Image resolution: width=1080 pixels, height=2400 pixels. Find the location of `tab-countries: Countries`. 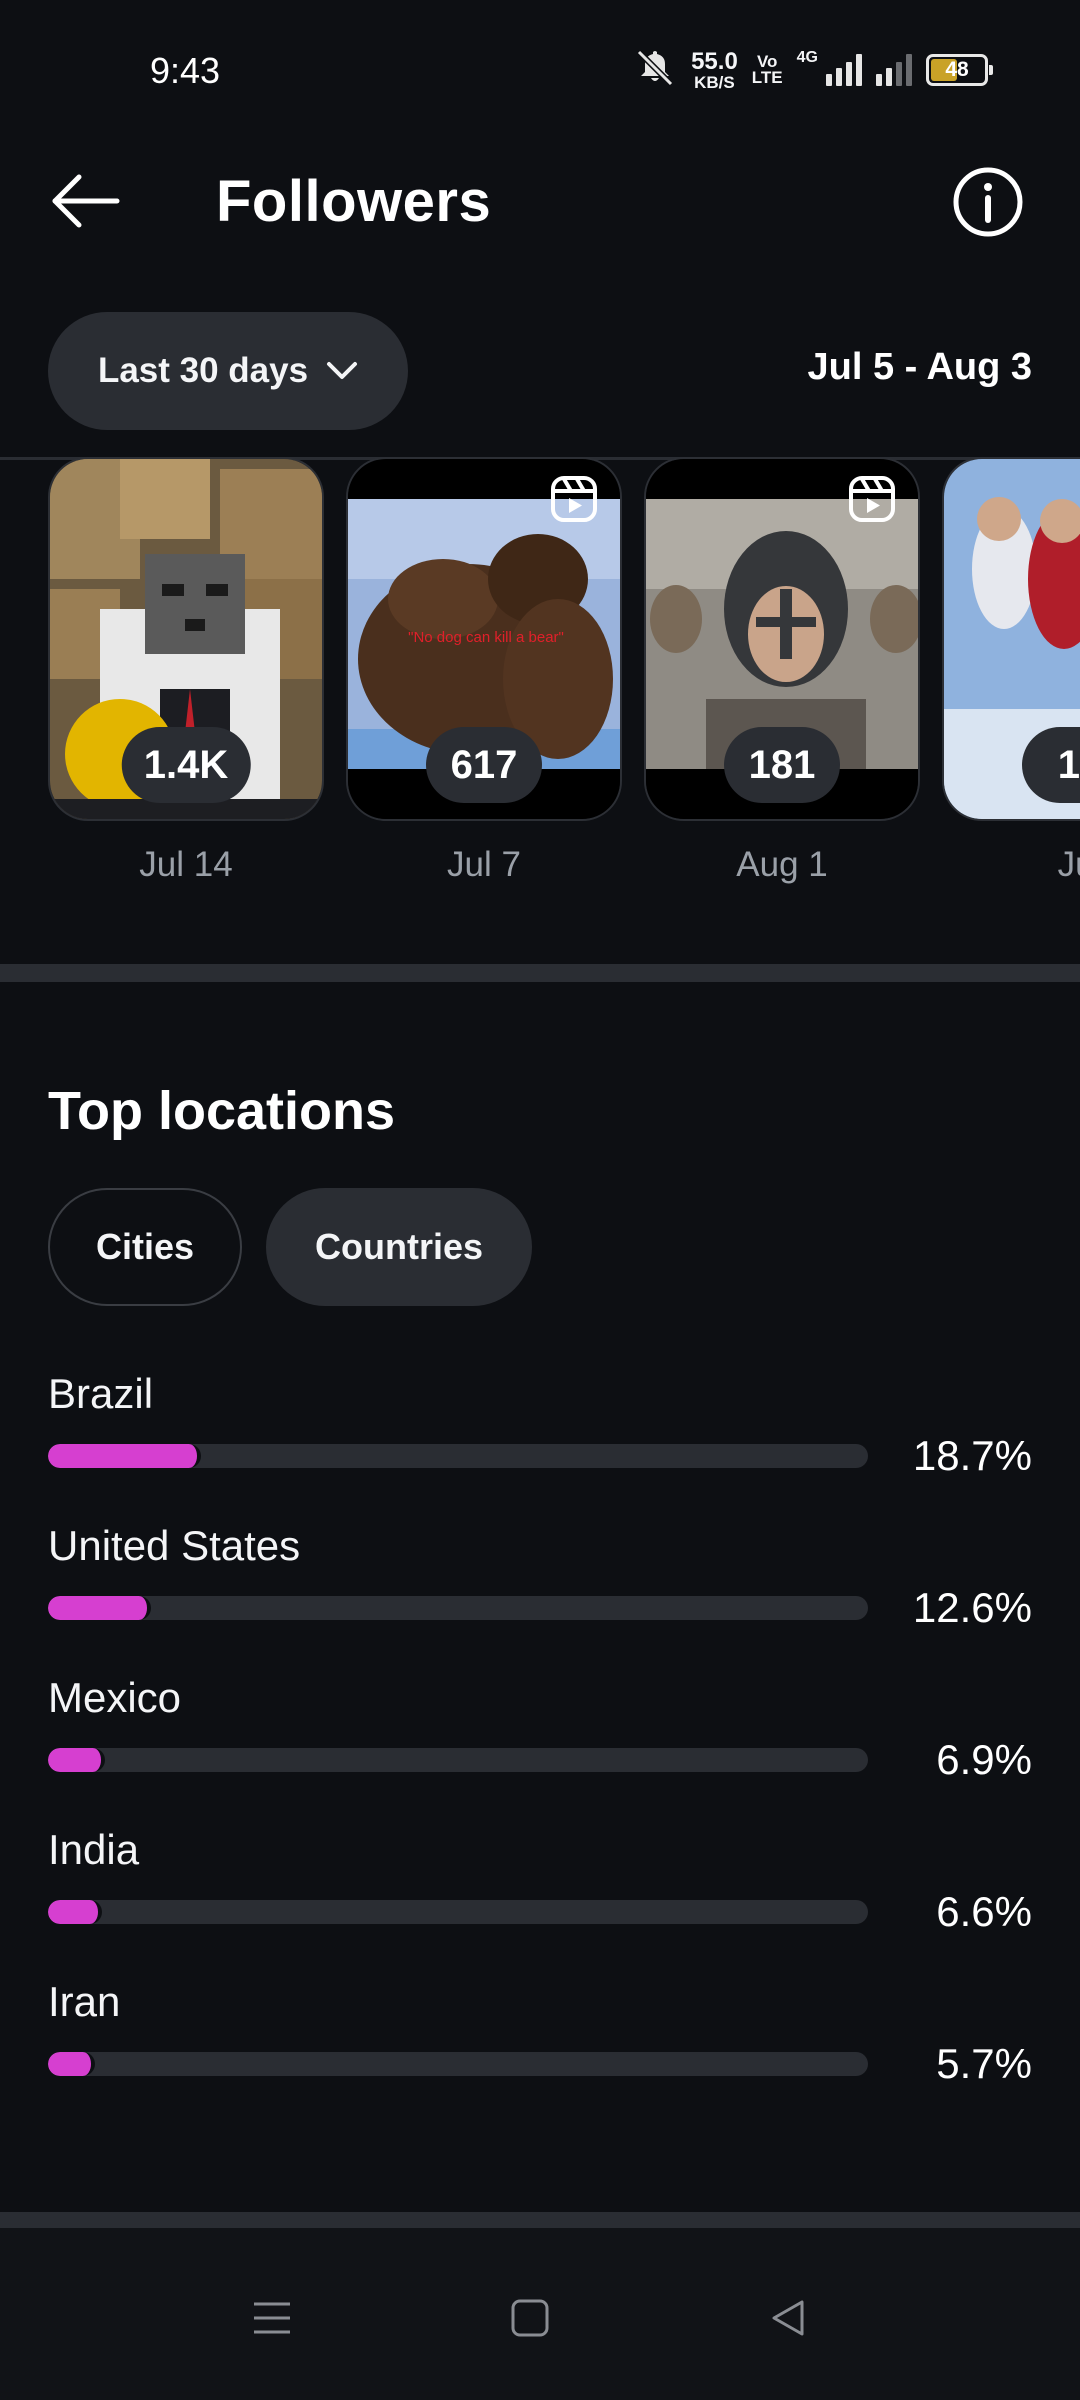

tab-countries: Countries is located at coordinates (399, 1247).